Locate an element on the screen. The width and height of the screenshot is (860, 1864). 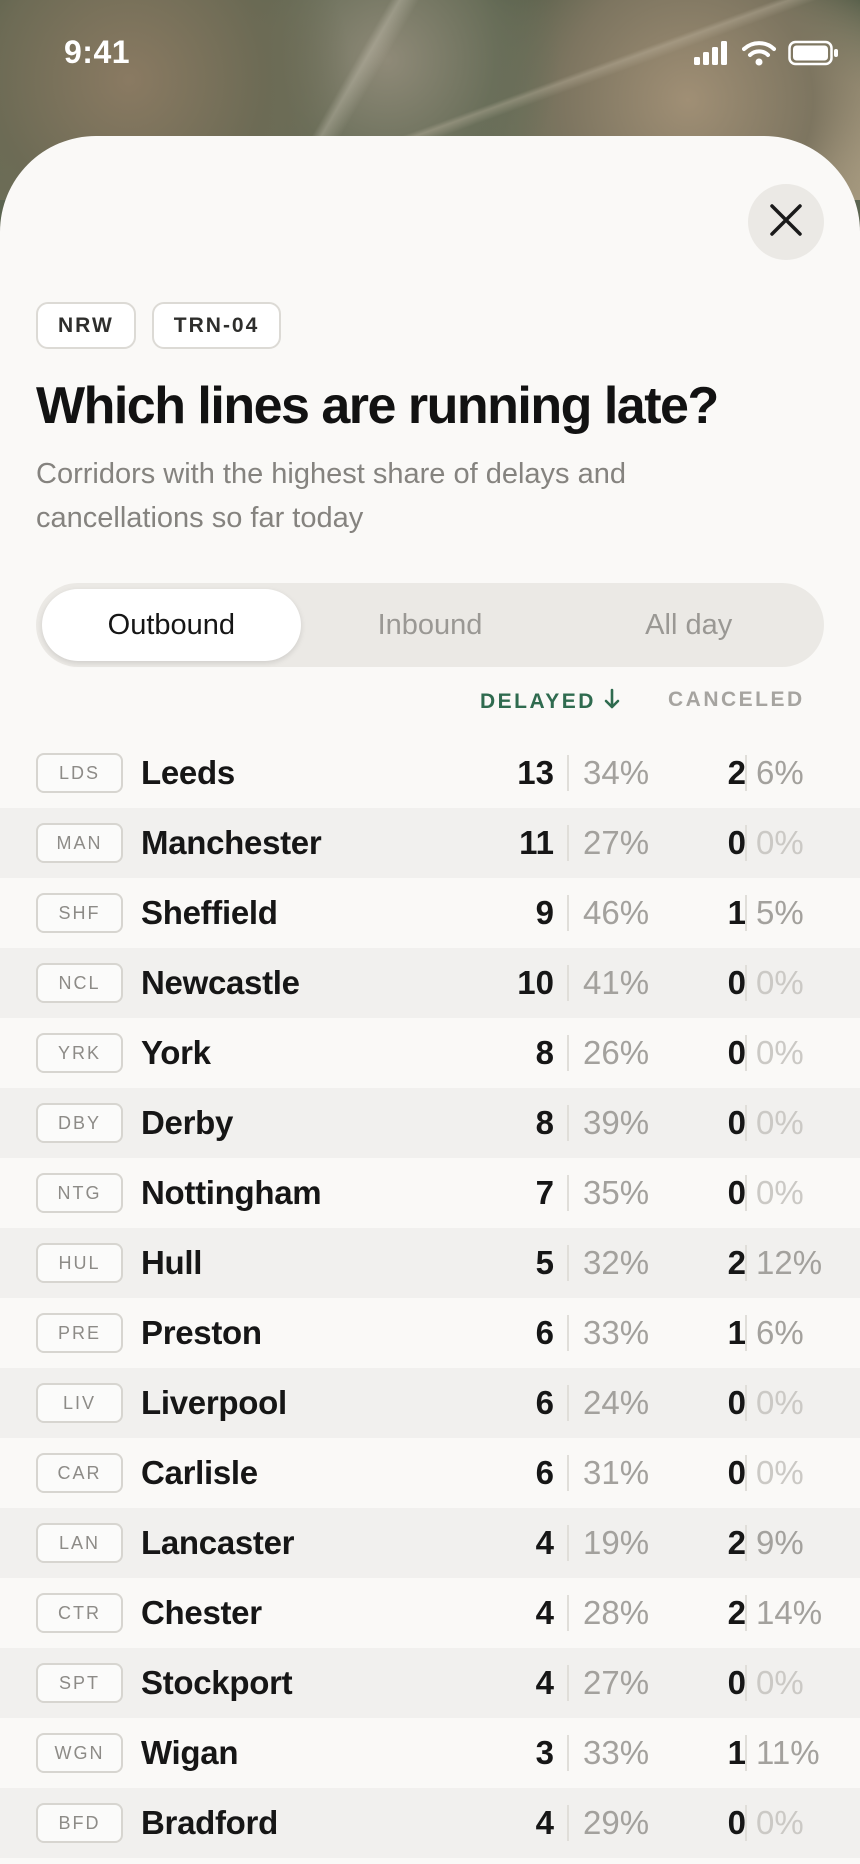
delayed-header-label: DELAYED is located at coordinates (538, 701).